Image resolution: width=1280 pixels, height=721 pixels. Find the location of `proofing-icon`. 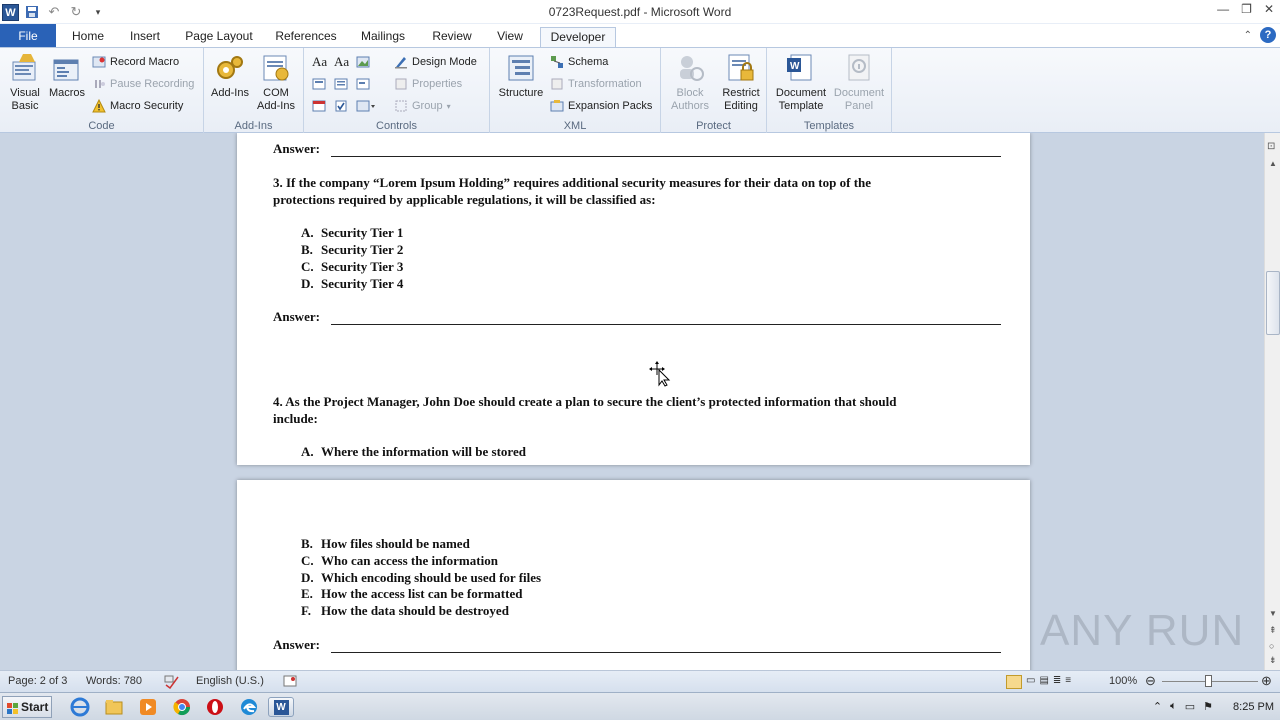

proofing-icon is located at coordinates (172, 683).